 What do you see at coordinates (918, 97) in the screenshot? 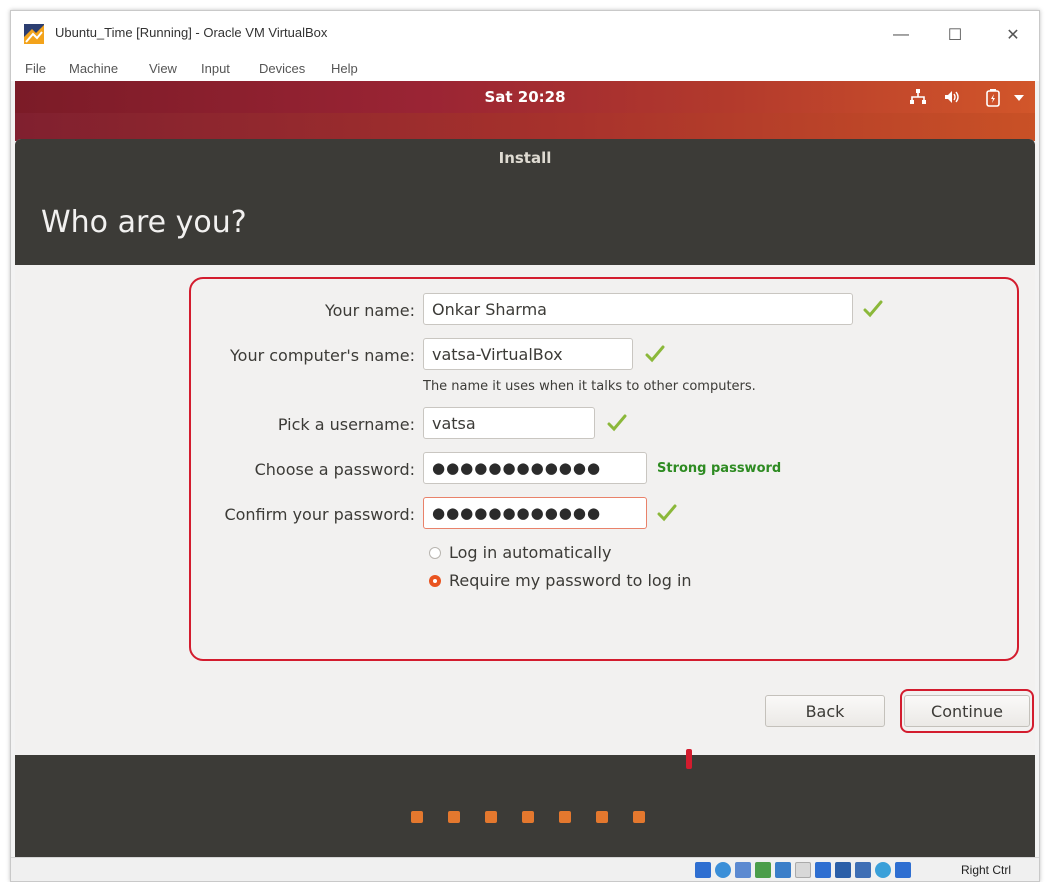
I see `network-icon` at bounding box center [918, 97].